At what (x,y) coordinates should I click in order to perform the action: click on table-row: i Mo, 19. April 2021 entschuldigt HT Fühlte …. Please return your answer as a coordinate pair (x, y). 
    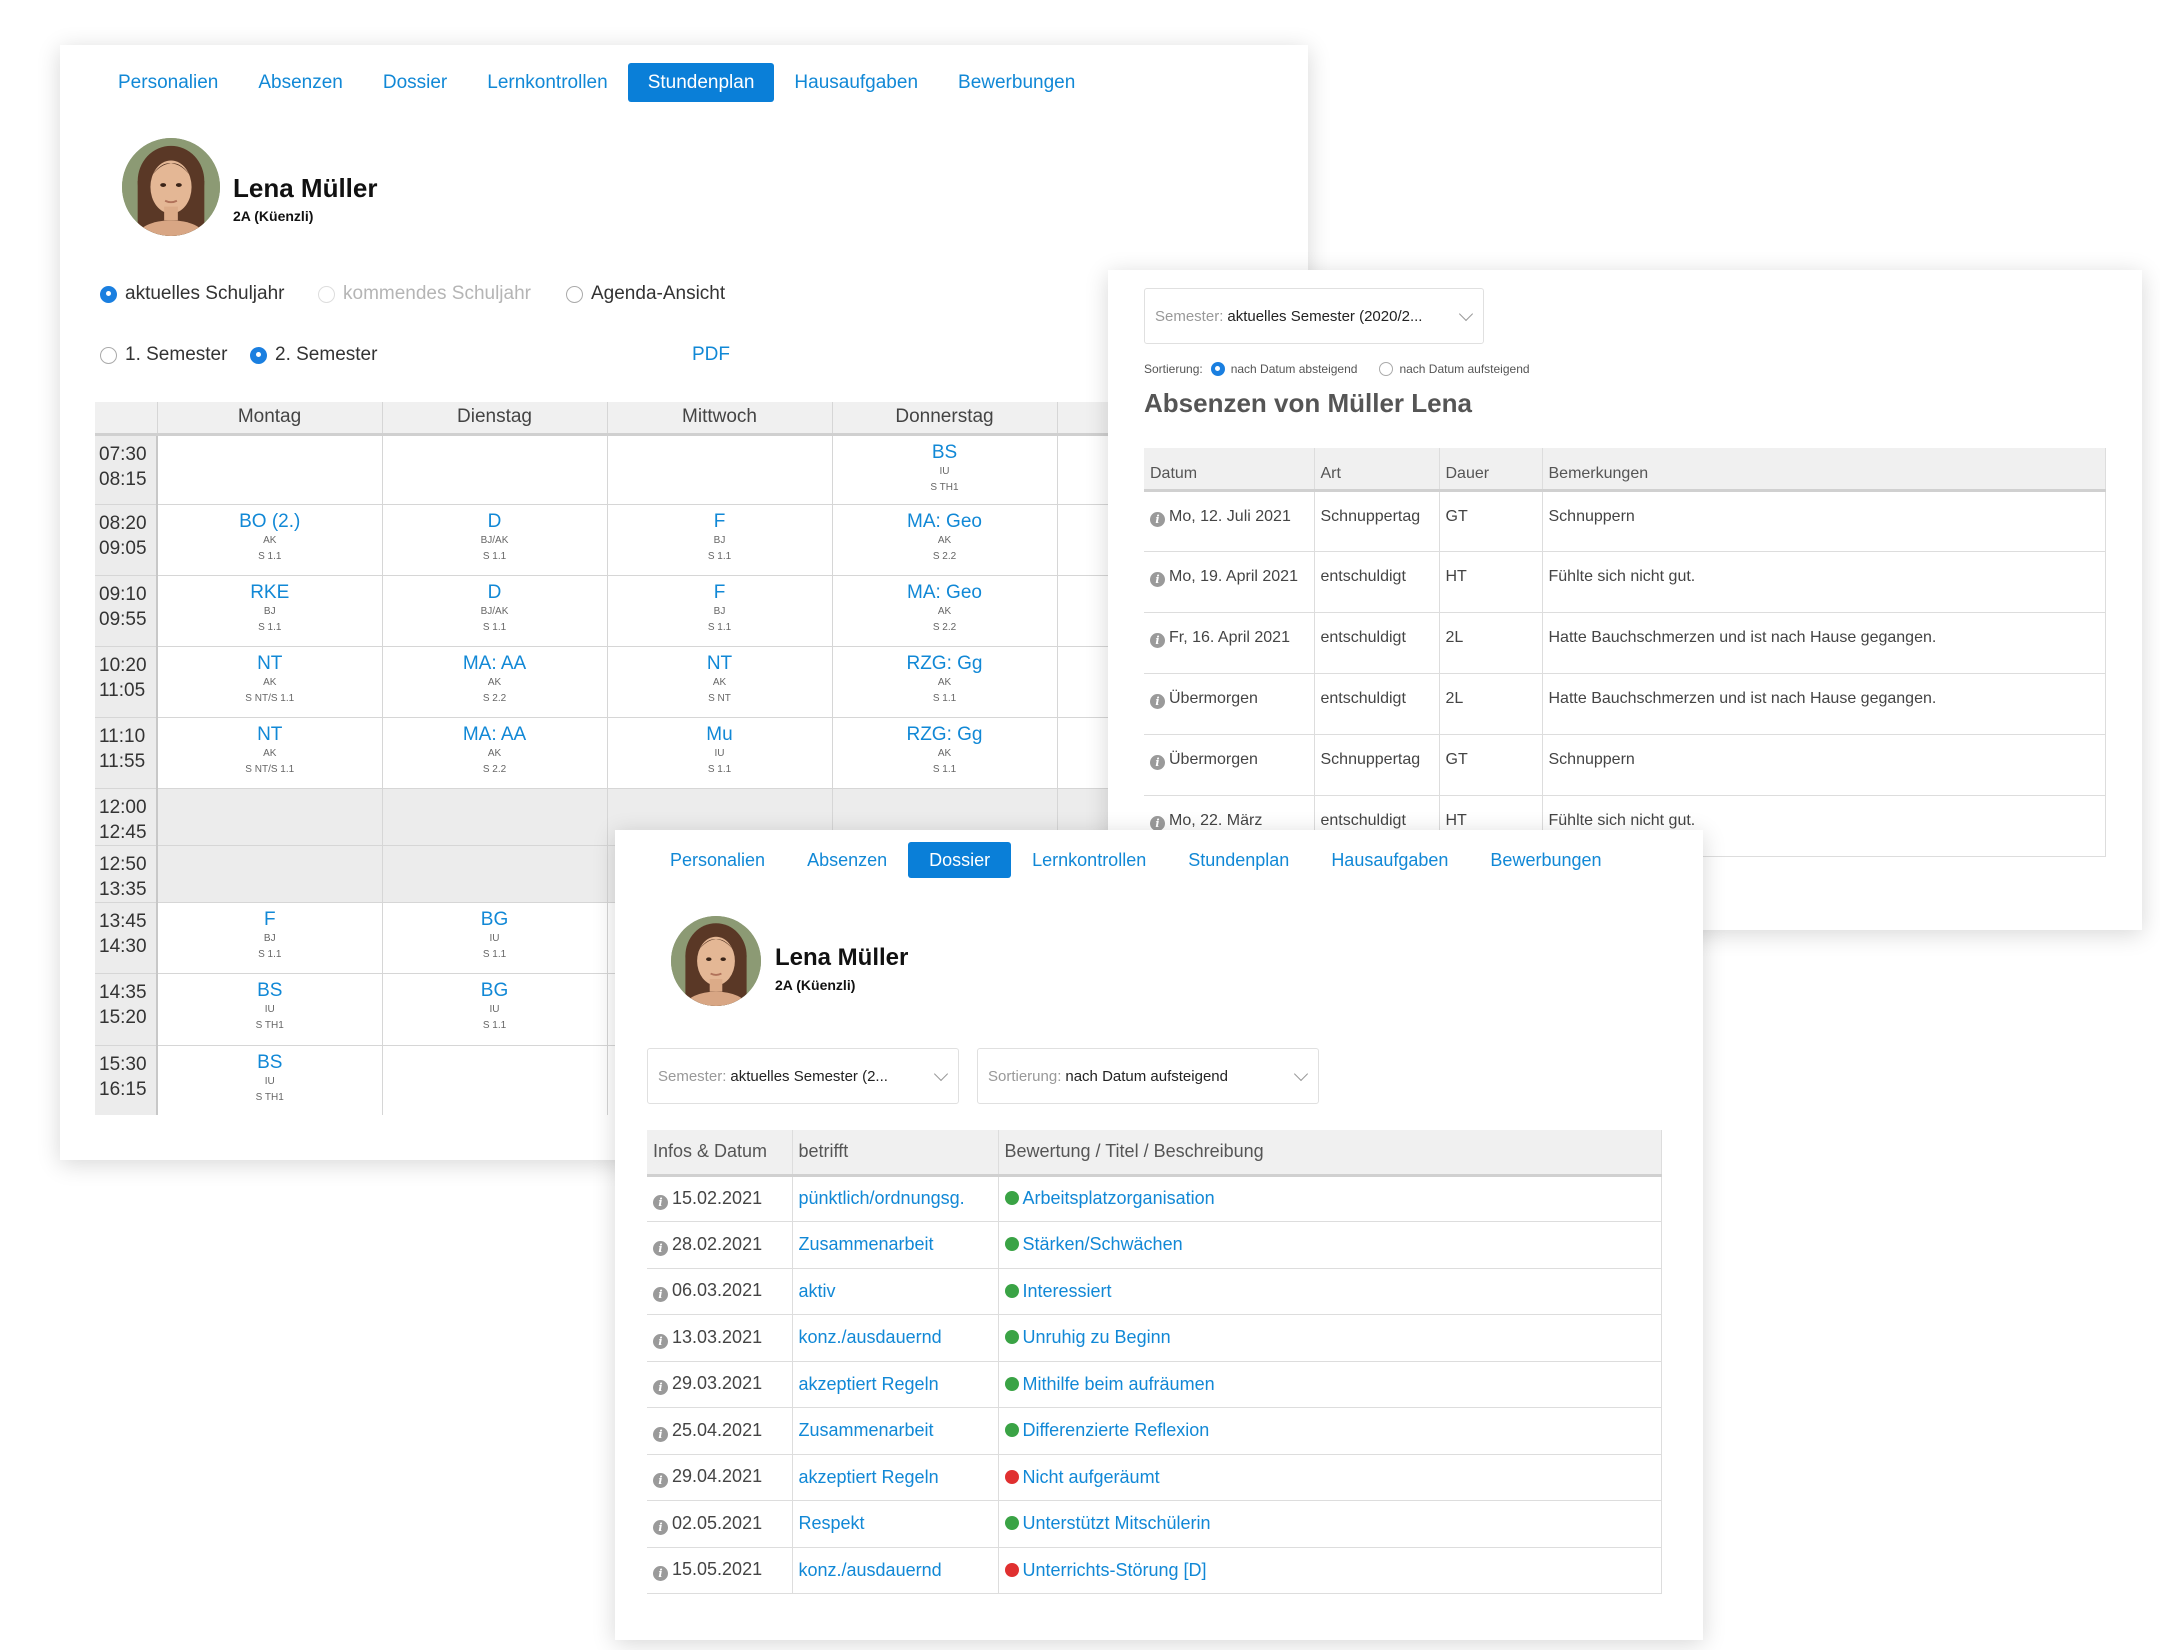
    Looking at the image, I should click on (1625, 582).